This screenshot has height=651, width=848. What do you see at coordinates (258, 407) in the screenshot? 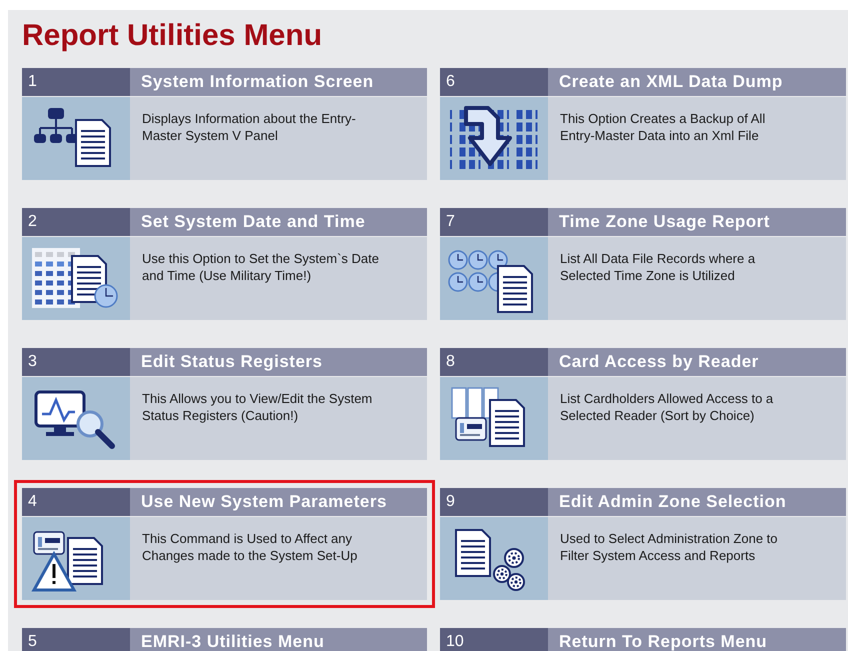
I see `tile-description: This Allows you to View/Edit the System Status Registers (Caution!)` at bounding box center [258, 407].